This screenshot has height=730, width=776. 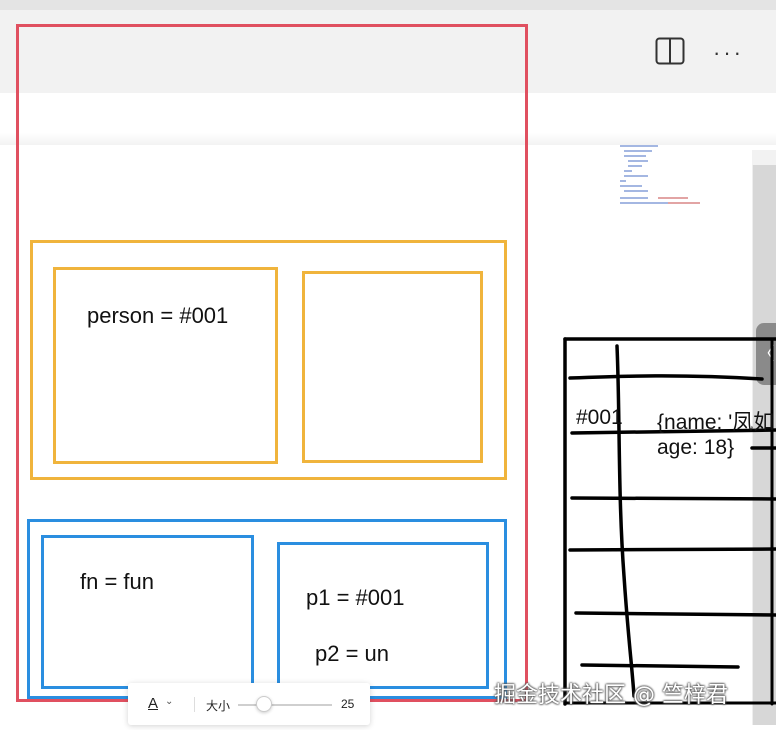 What do you see at coordinates (388, 5) in the screenshot?
I see `window-top-strip` at bounding box center [388, 5].